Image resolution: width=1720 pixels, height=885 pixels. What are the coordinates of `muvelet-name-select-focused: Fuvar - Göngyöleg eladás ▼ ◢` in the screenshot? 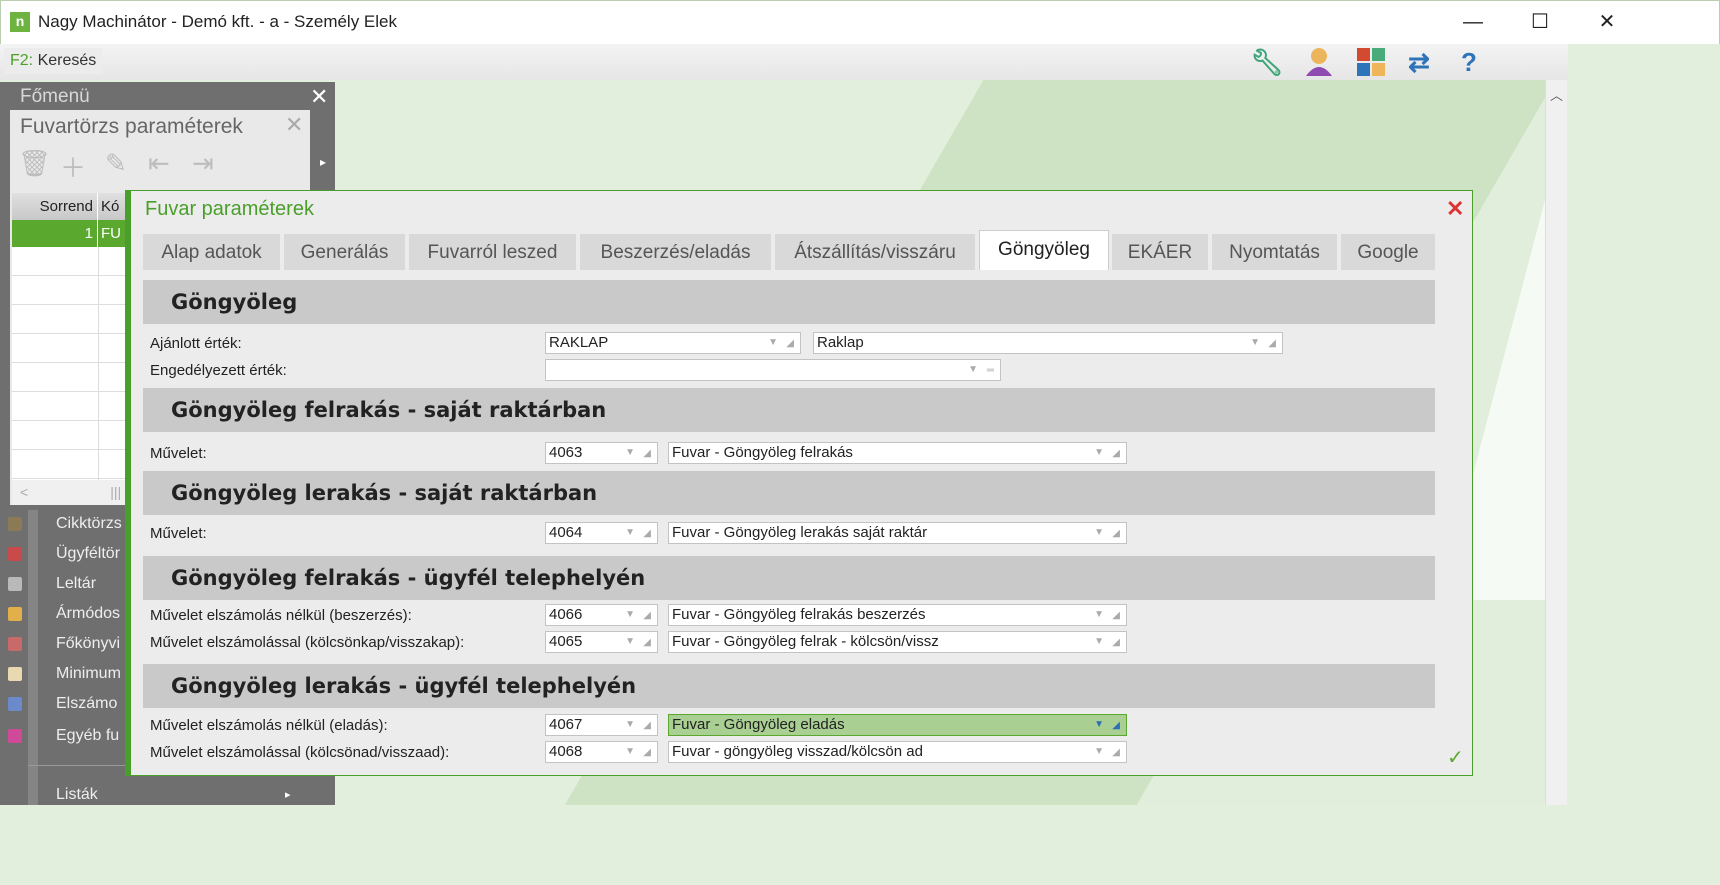 It's located at (897, 725).